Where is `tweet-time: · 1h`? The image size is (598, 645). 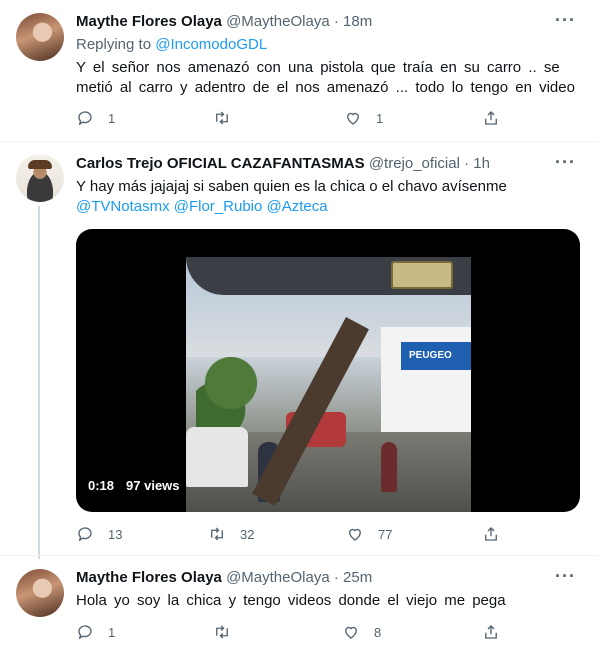 tweet-time: · 1h is located at coordinates (477, 163).